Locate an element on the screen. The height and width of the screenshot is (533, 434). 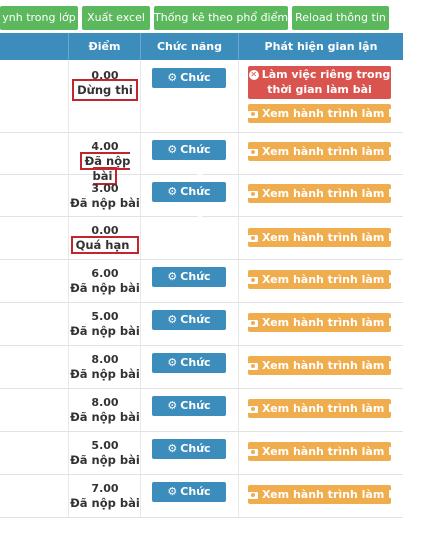
header-cheat-detection: Phát hiện gian lận is located at coordinates (321, 46).